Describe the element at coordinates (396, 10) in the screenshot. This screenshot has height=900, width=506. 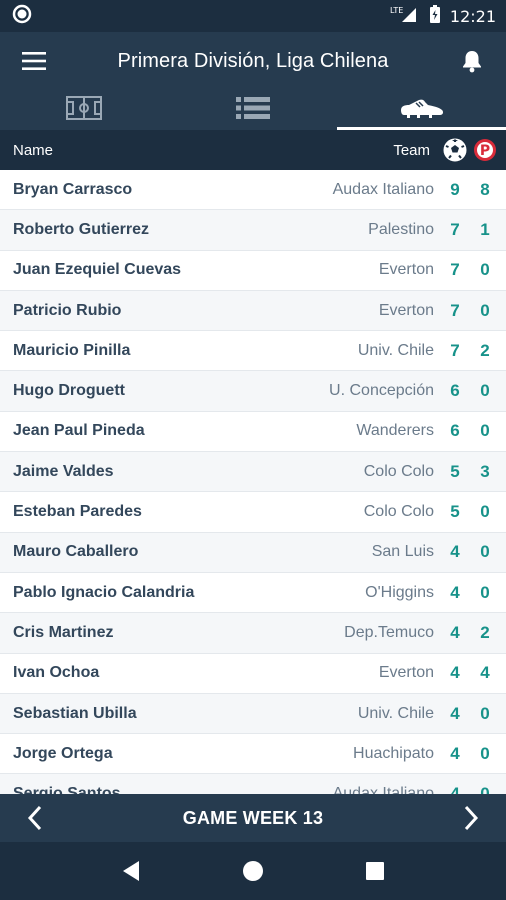
I see `network-type-label: LTE` at that location.